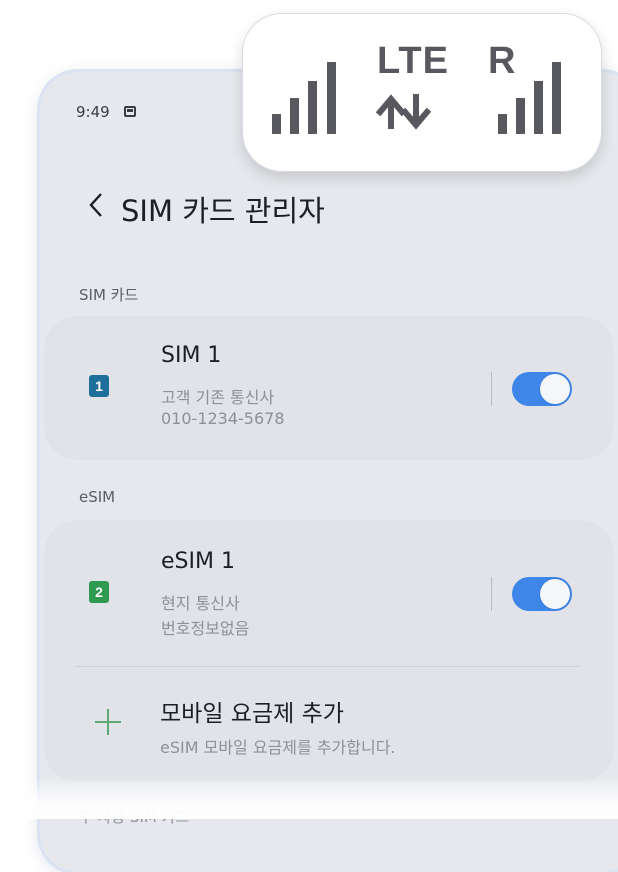 The width and height of the screenshot is (618, 872). Describe the element at coordinates (403, 112) in the screenshot. I see `data-arrows-icon` at that location.